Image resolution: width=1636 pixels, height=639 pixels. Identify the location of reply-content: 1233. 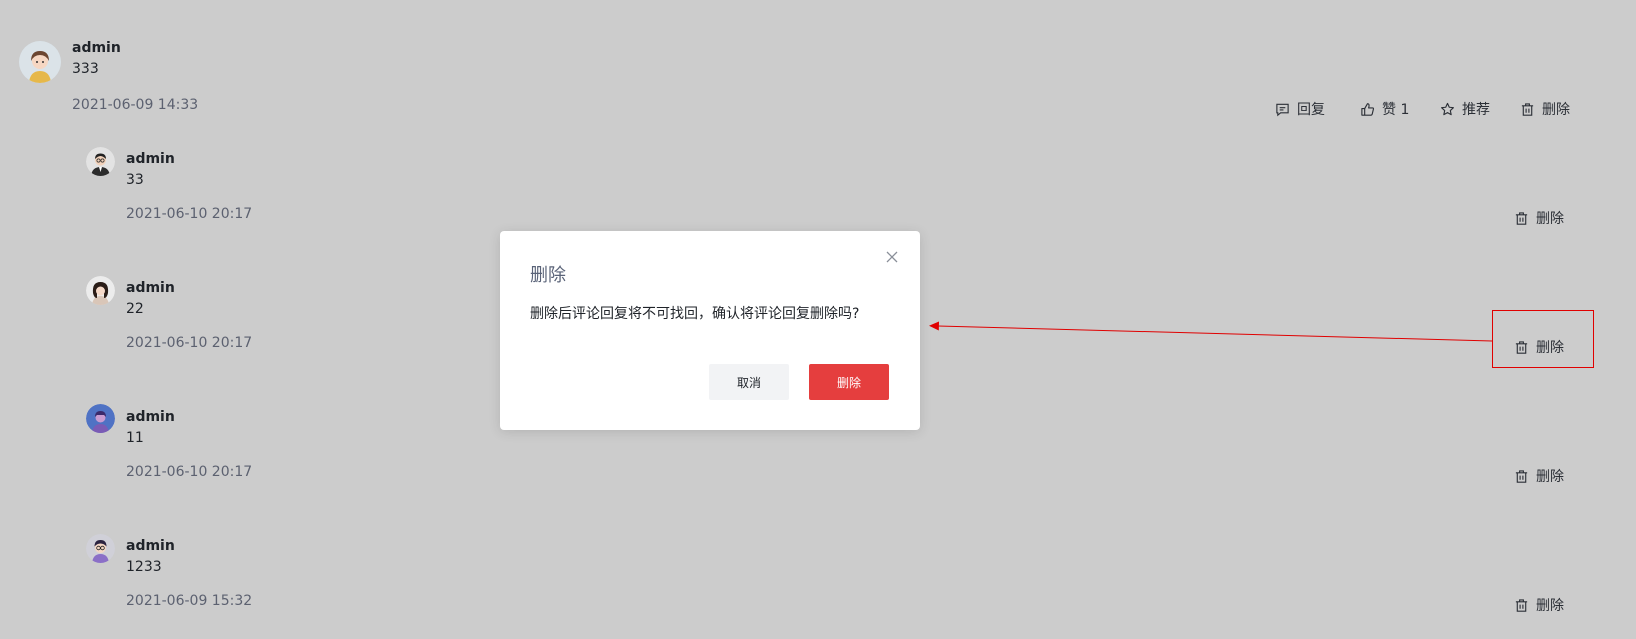
(144, 567).